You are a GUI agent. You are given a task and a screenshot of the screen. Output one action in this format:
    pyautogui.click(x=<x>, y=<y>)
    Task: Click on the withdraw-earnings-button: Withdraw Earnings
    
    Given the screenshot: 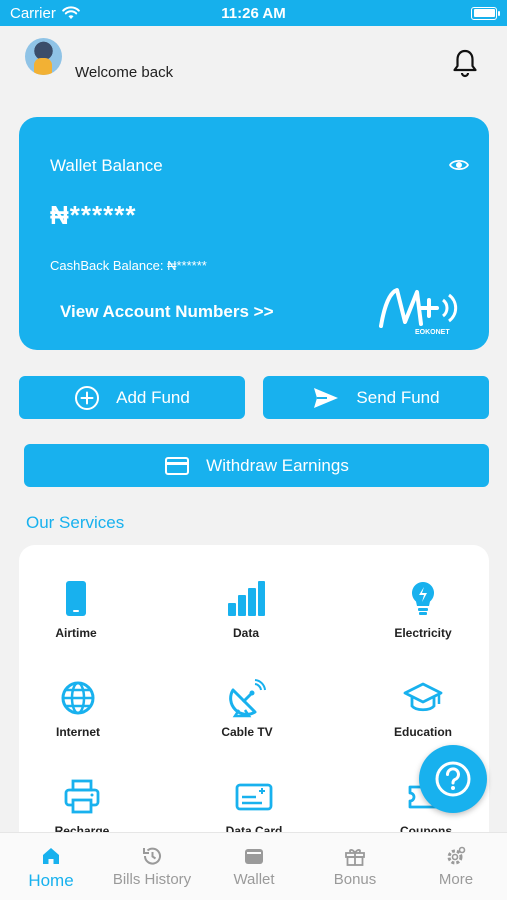 What is the action you would take?
    pyautogui.click(x=256, y=465)
    